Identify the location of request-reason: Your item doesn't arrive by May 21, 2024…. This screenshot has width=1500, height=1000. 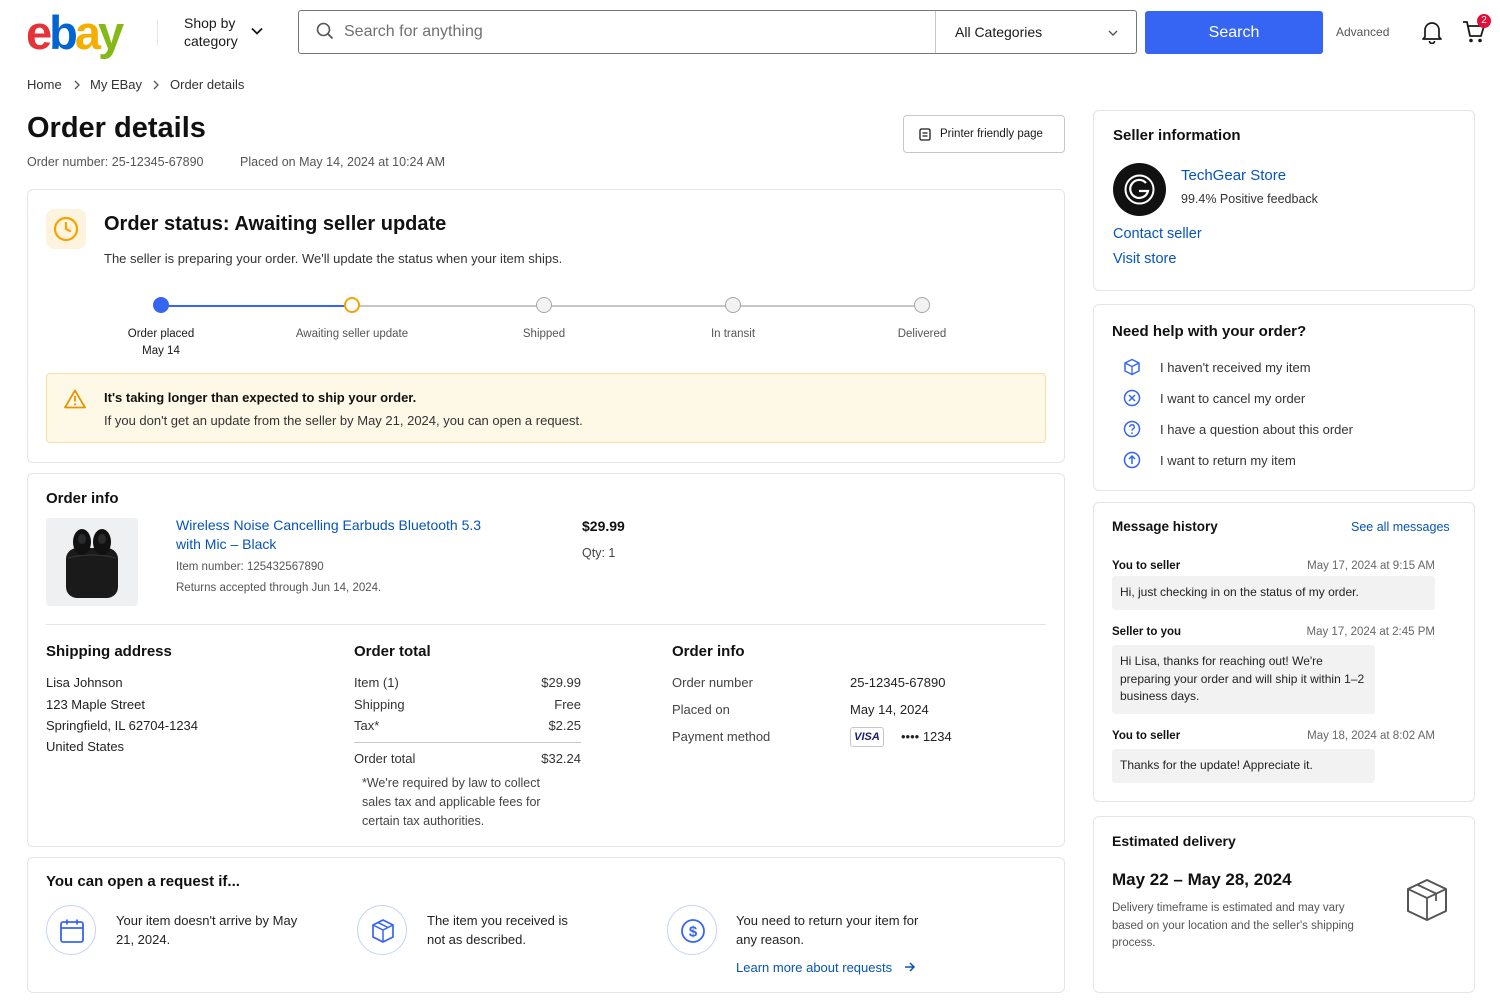
(207, 930).